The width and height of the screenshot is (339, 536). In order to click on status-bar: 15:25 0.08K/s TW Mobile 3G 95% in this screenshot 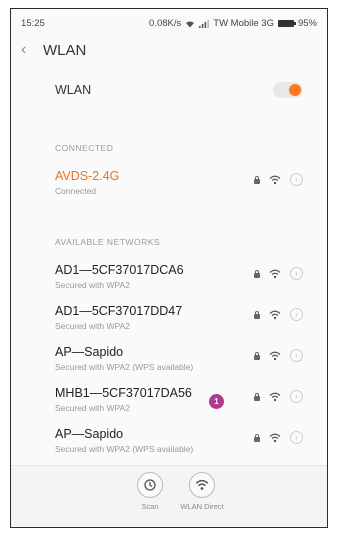, I will do `click(169, 22)`.